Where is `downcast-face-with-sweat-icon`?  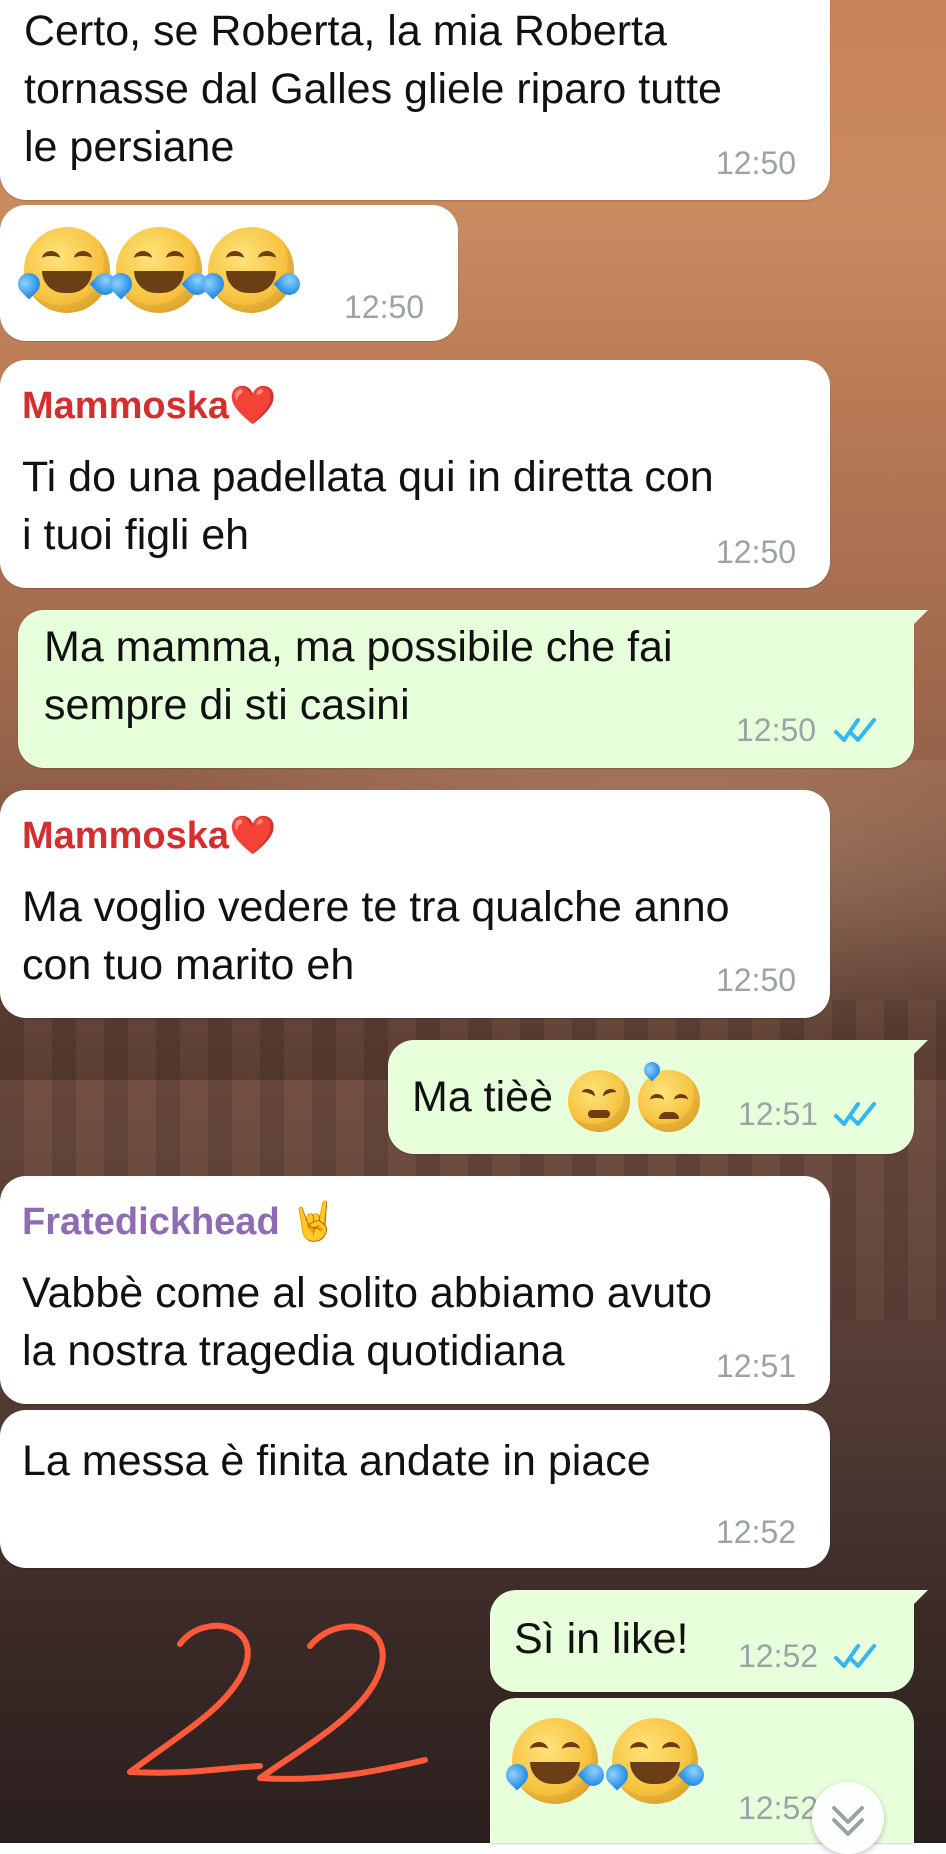
downcast-face-with-sweat-icon is located at coordinates (669, 1095).